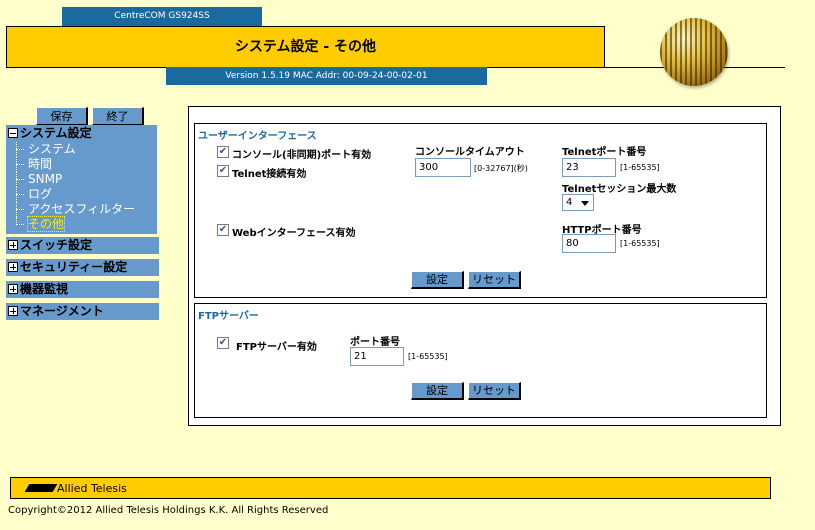  What do you see at coordinates (81, 164) in the screenshot?
I see `sidebar-subitem-time: 時間` at bounding box center [81, 164].